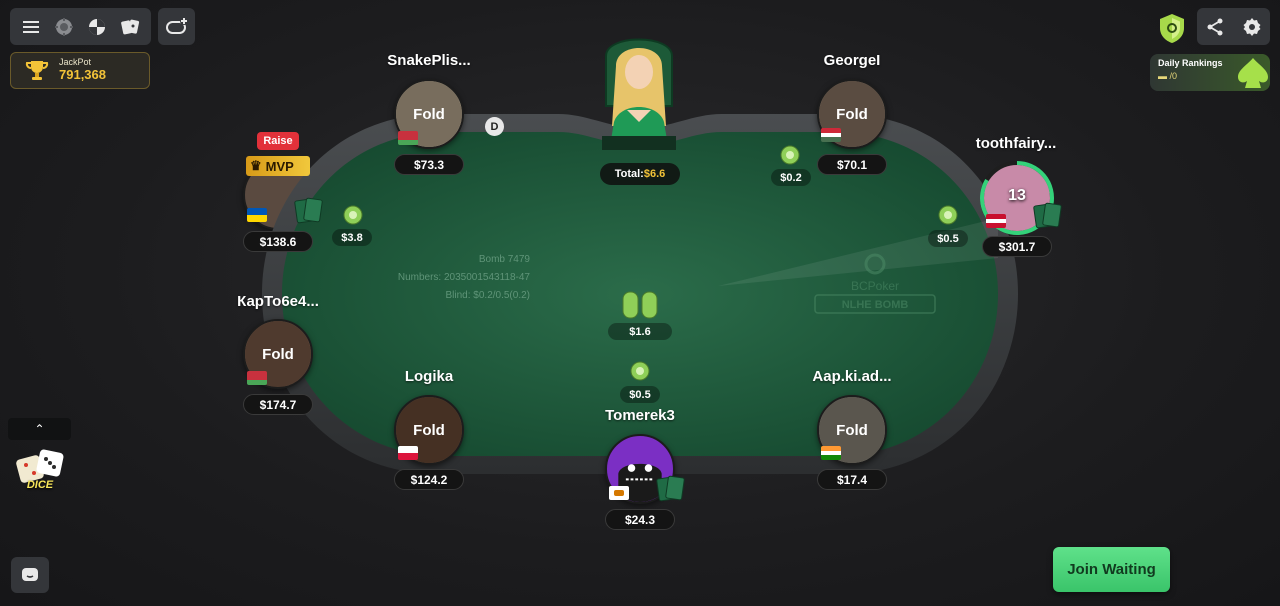 The width and height of the screenshot is (1280, 606). Describe the element at coordinates (429, 479) in the screenshot. I see `player-stack: $124.2` at that location.